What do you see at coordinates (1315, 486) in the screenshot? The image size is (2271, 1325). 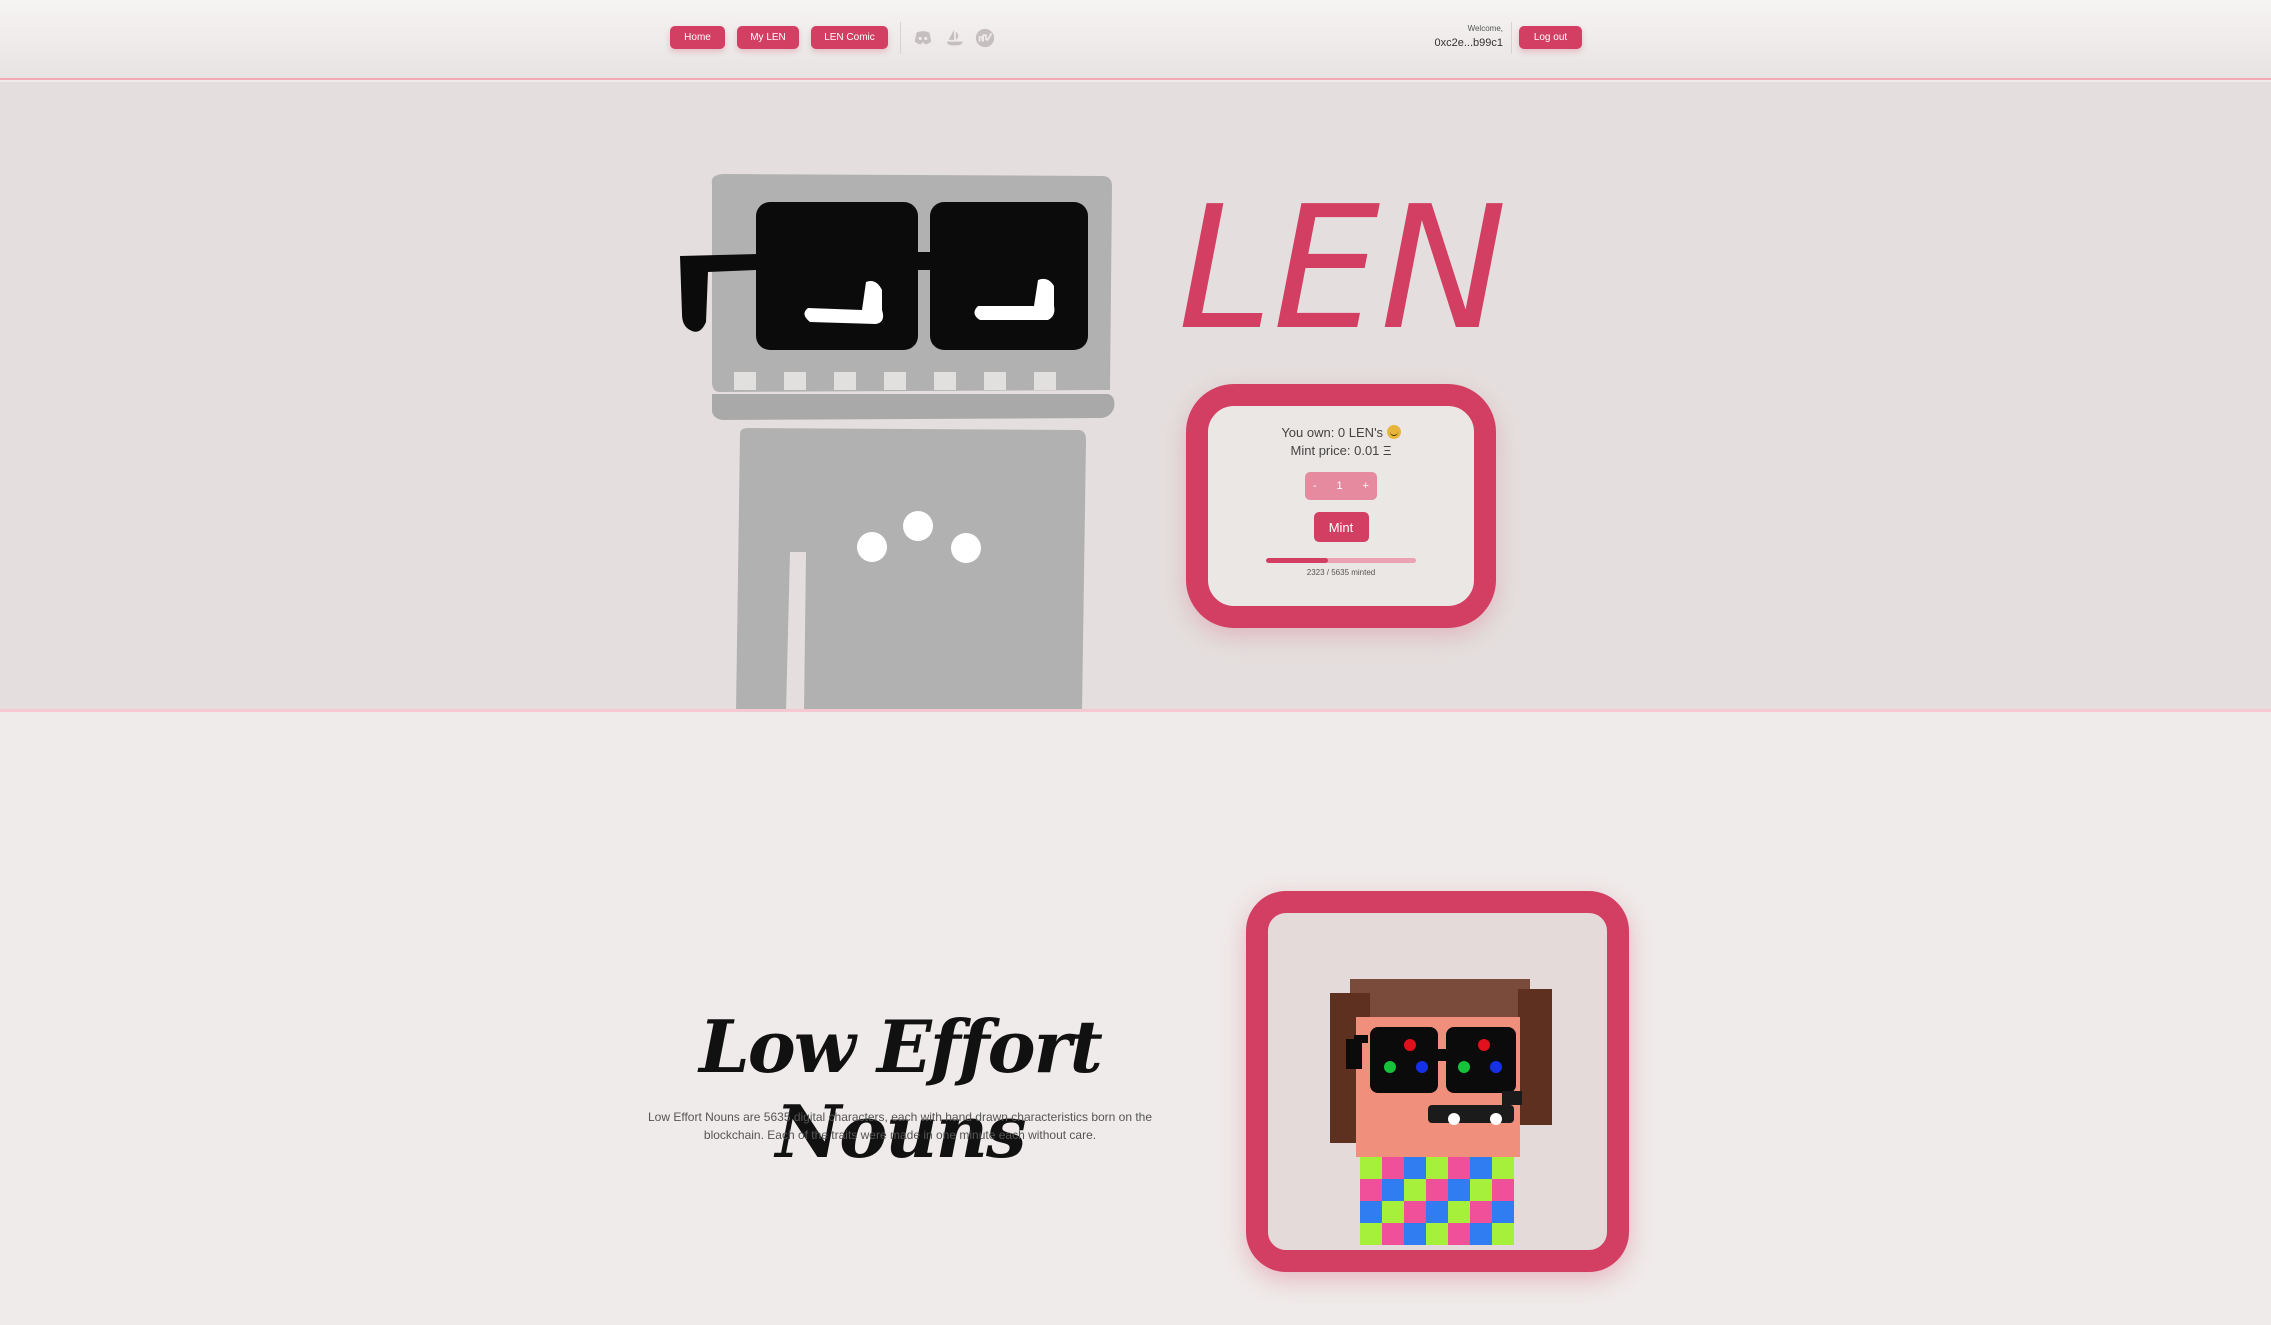 I see `decrement-button: -` at bounding box center [1315, 486].